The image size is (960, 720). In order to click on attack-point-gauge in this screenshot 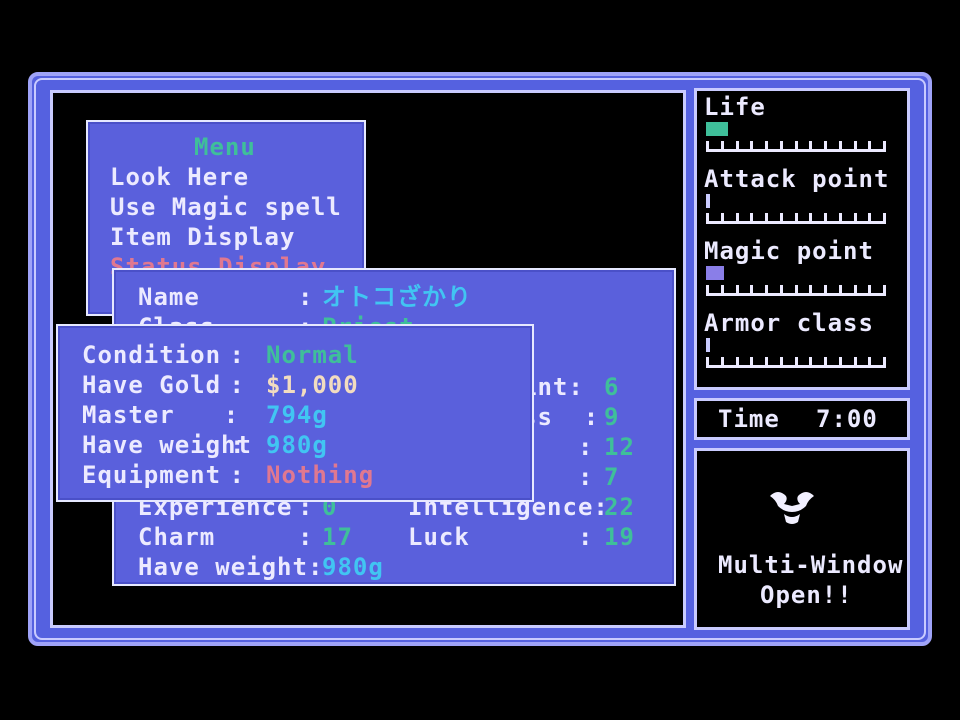, I will do `click(796, 210)`.